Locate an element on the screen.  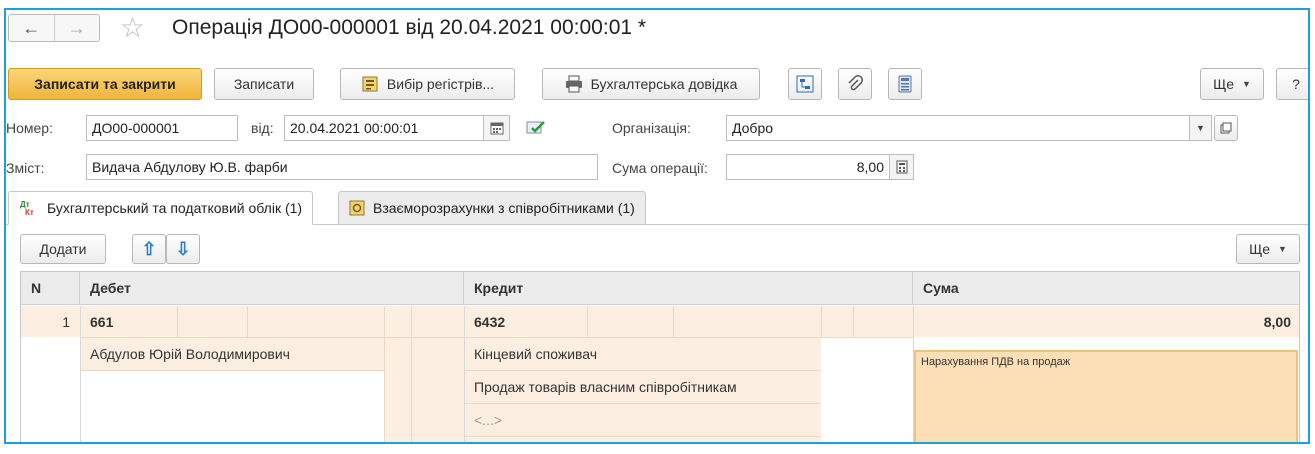
organization-dropdown-button: ▼ is located at coordinates (1201, 128).